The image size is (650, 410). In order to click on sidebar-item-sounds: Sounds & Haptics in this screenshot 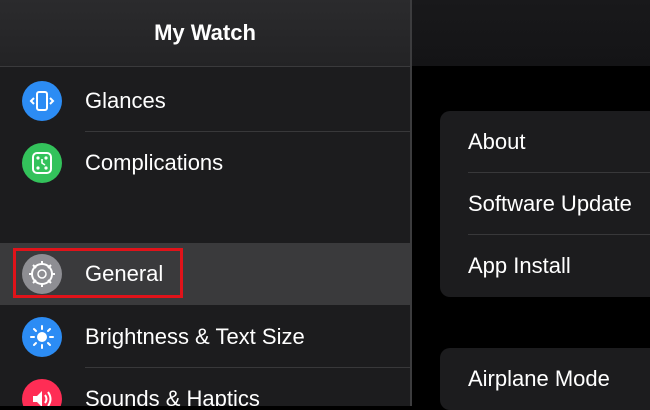, I will do `click(205, 387)`.